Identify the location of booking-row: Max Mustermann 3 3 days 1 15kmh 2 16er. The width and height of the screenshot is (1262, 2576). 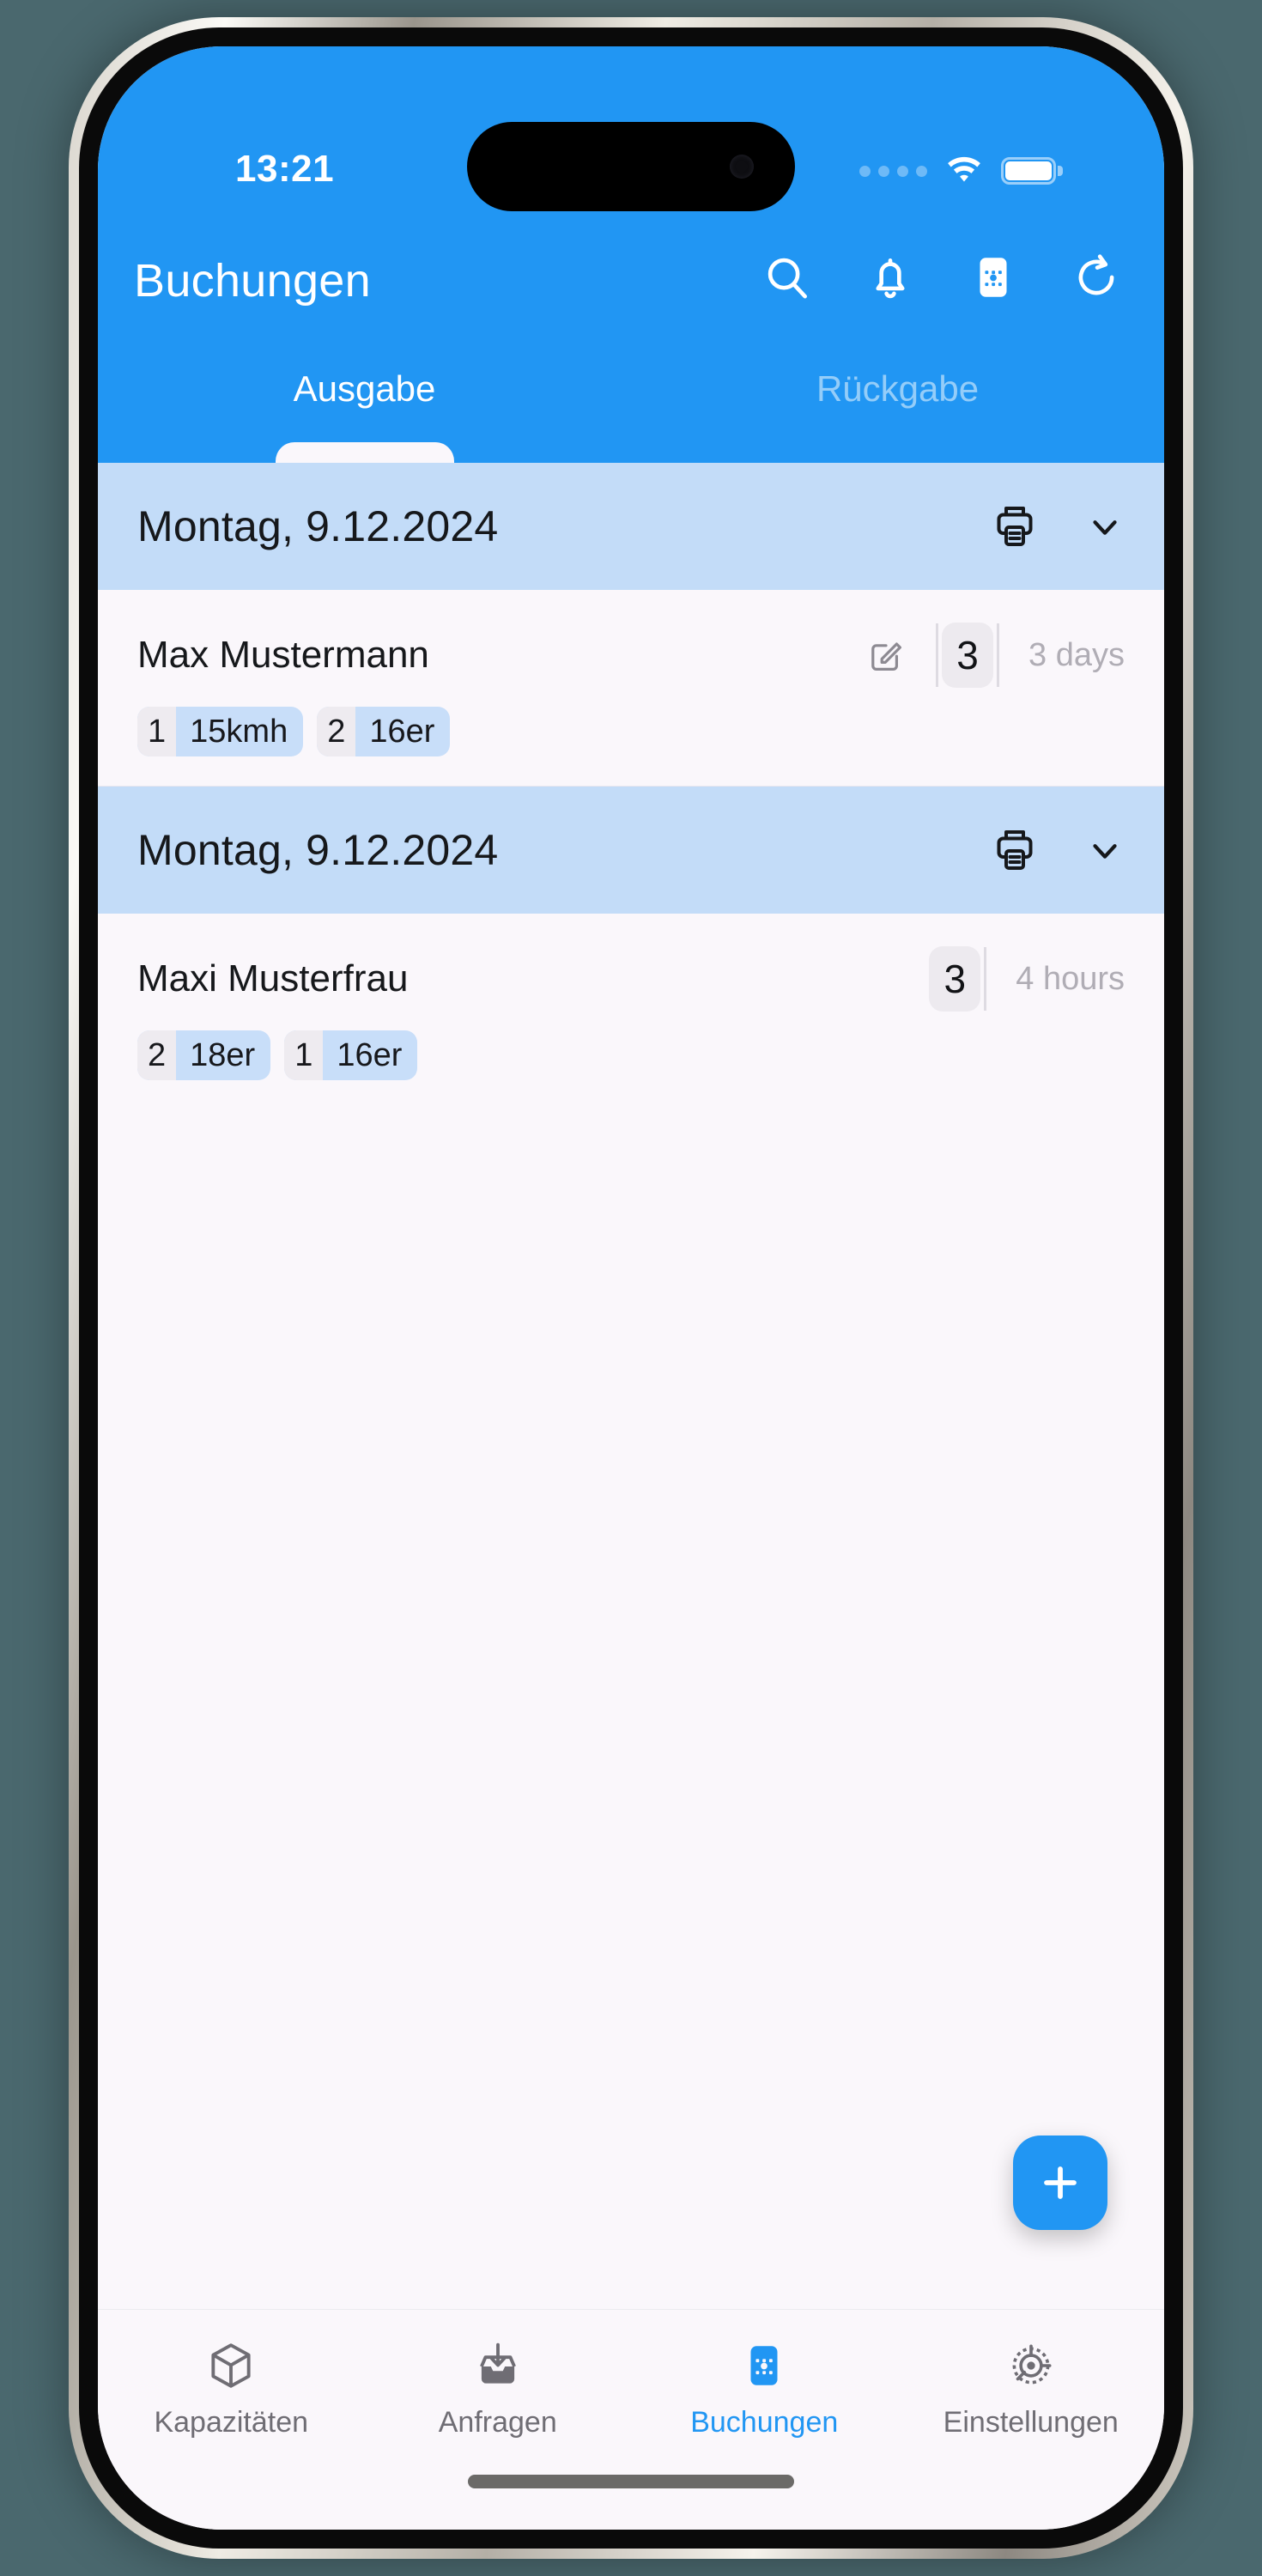
(631, 689).